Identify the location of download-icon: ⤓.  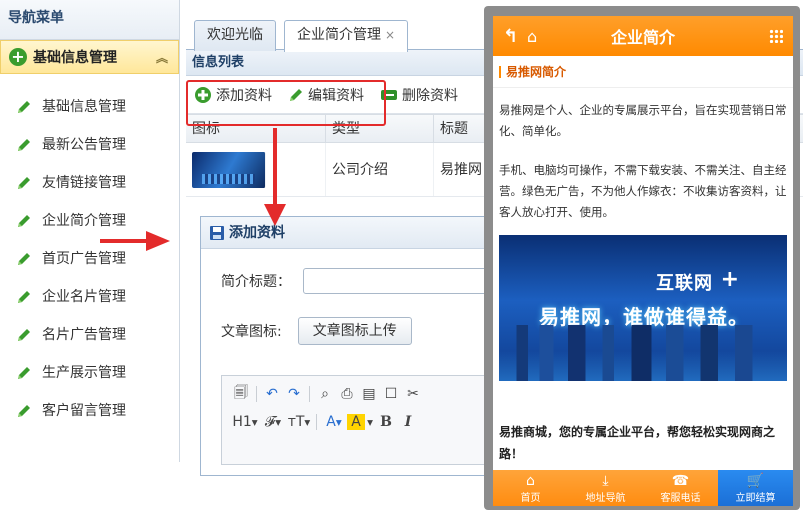
(605, 481).